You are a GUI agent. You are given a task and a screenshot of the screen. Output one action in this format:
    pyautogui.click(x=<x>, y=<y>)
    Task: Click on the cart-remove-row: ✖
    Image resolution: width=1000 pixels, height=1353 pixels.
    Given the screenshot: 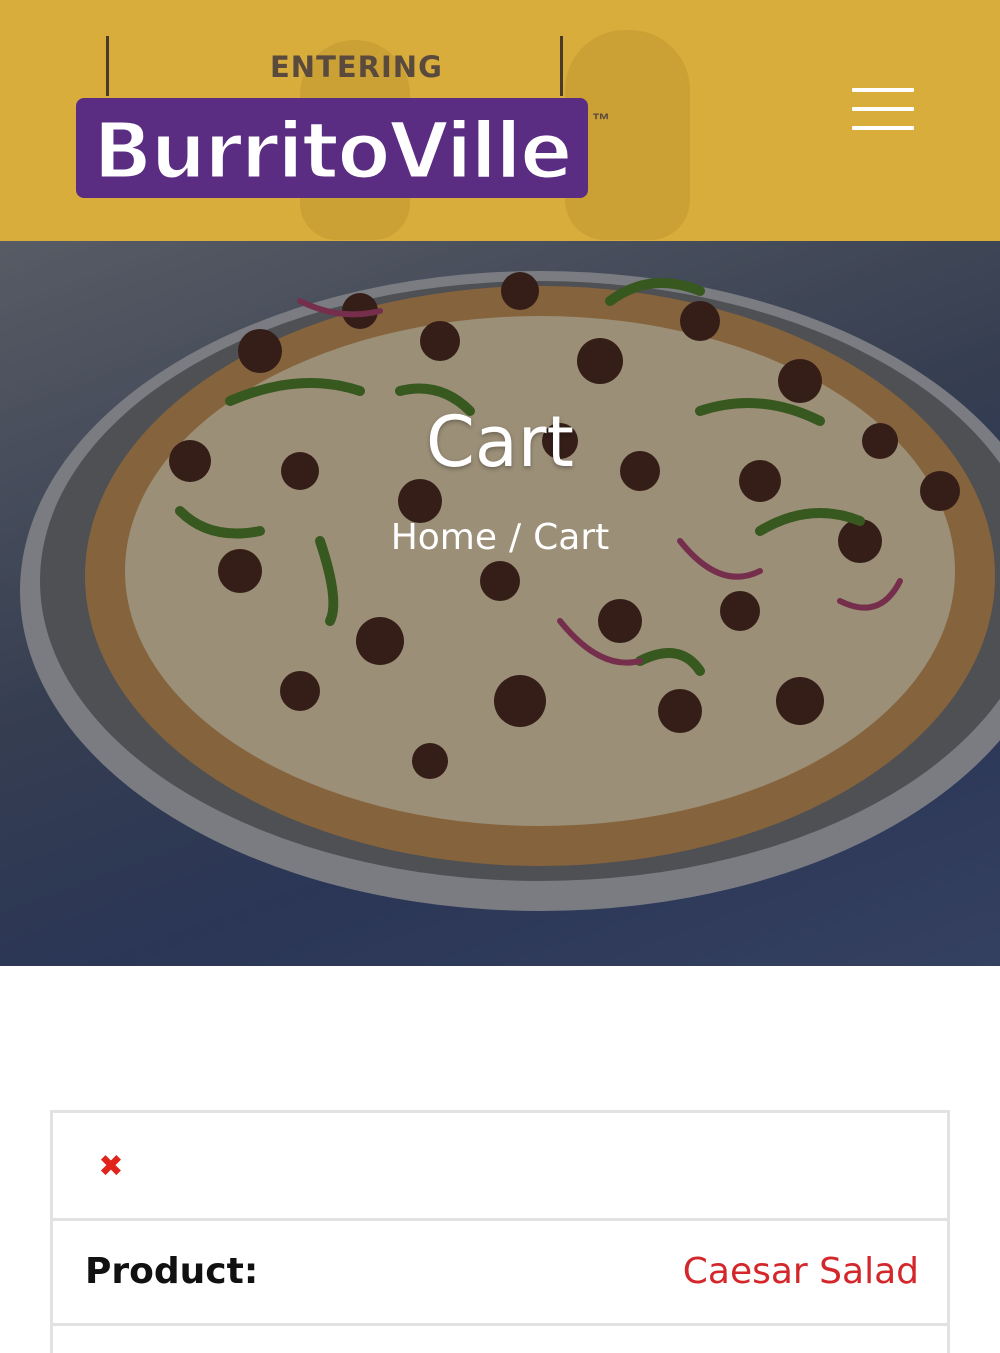 What is the action you would take?
    pyautogui.click(x=500, y=1167)
    